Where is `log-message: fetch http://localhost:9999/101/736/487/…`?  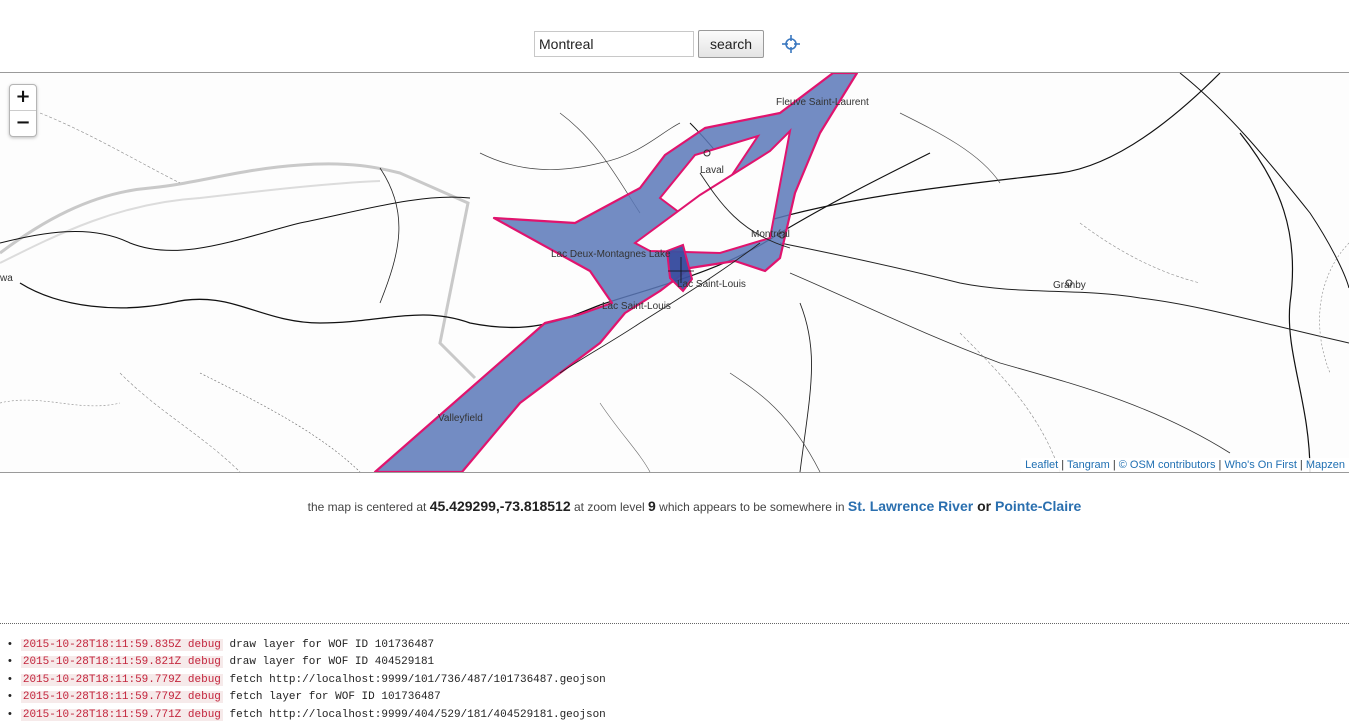
log-message: fetch http://localhost:9999/101/736/487/… is located at coordinates (417, 679).